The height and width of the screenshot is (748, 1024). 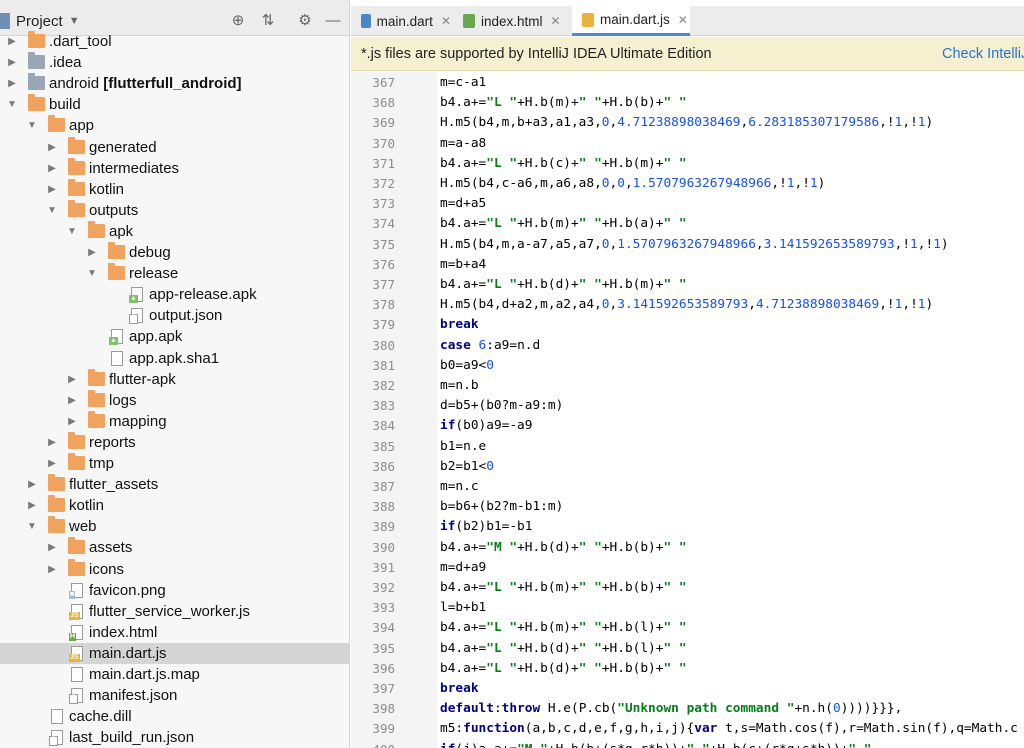 I want to click on line-number: 399, so click(x=383, y=729).